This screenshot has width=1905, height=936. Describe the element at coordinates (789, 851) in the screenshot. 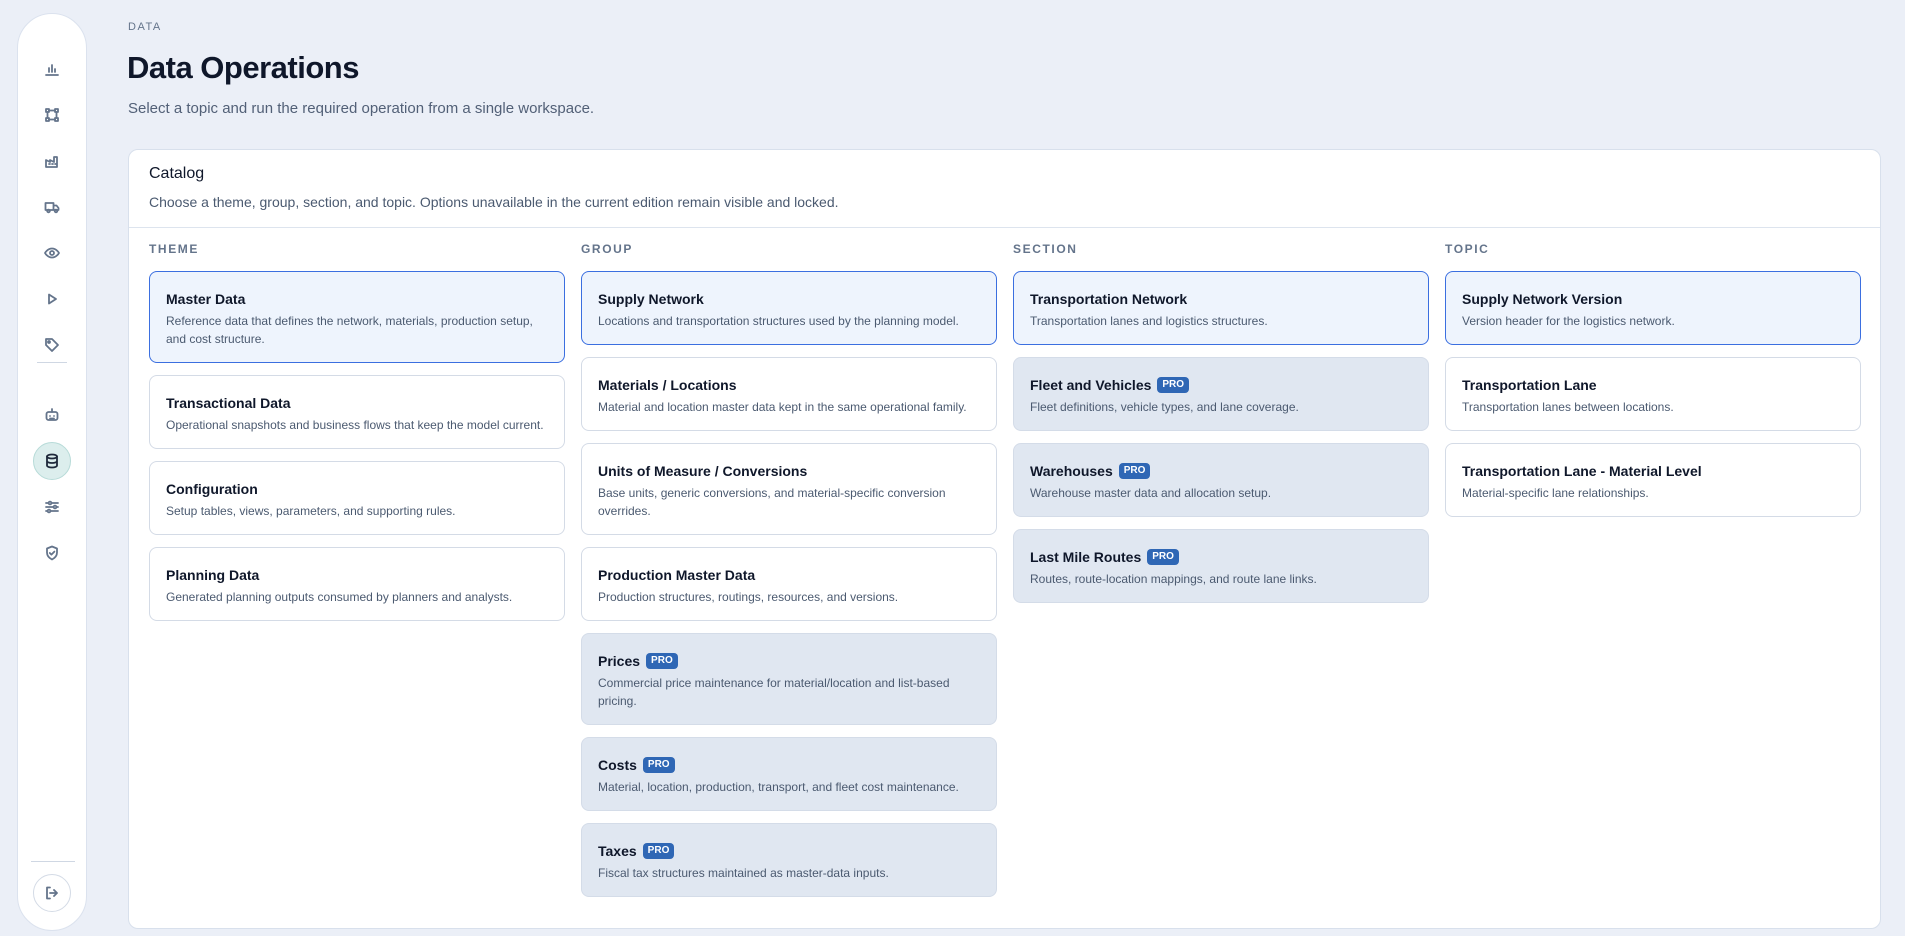

I see `card-title-row: Taxes PRO` at that location.